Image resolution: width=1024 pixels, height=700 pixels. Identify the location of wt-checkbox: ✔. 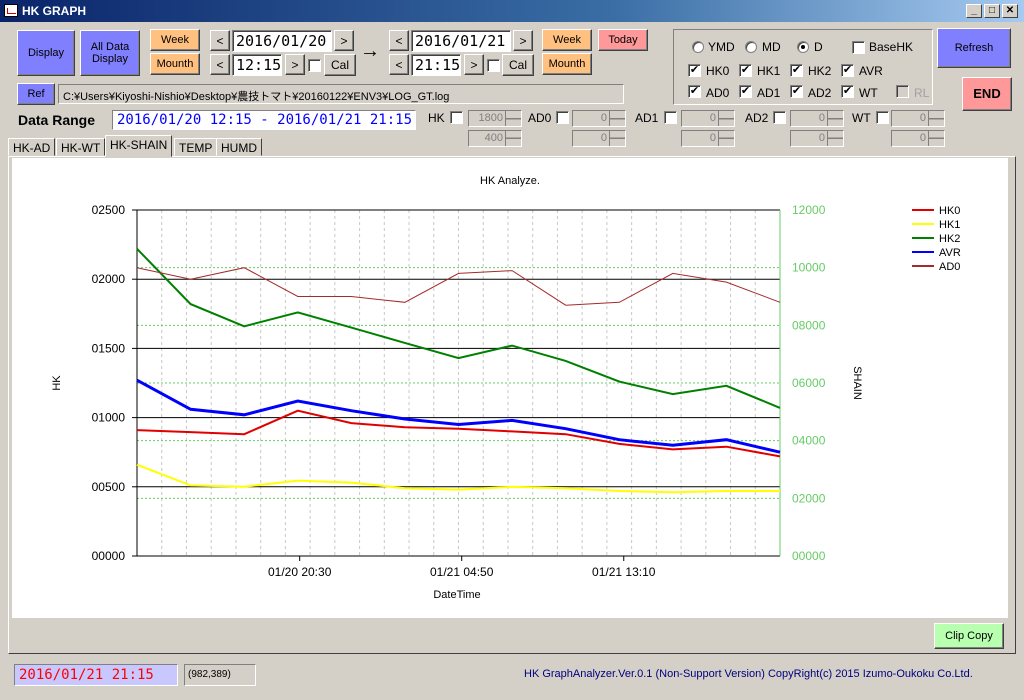
(847, 91).